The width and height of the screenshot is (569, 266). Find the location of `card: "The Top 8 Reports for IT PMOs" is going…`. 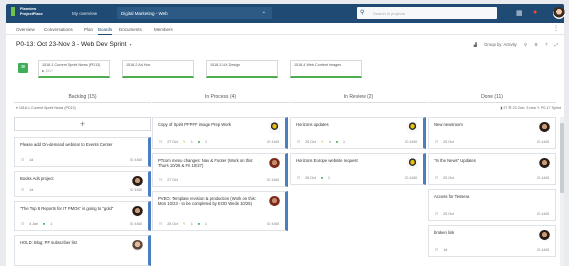

card: "The Top 8 Reports for IT PMOs" is going… is located at coordinates (82, 216).